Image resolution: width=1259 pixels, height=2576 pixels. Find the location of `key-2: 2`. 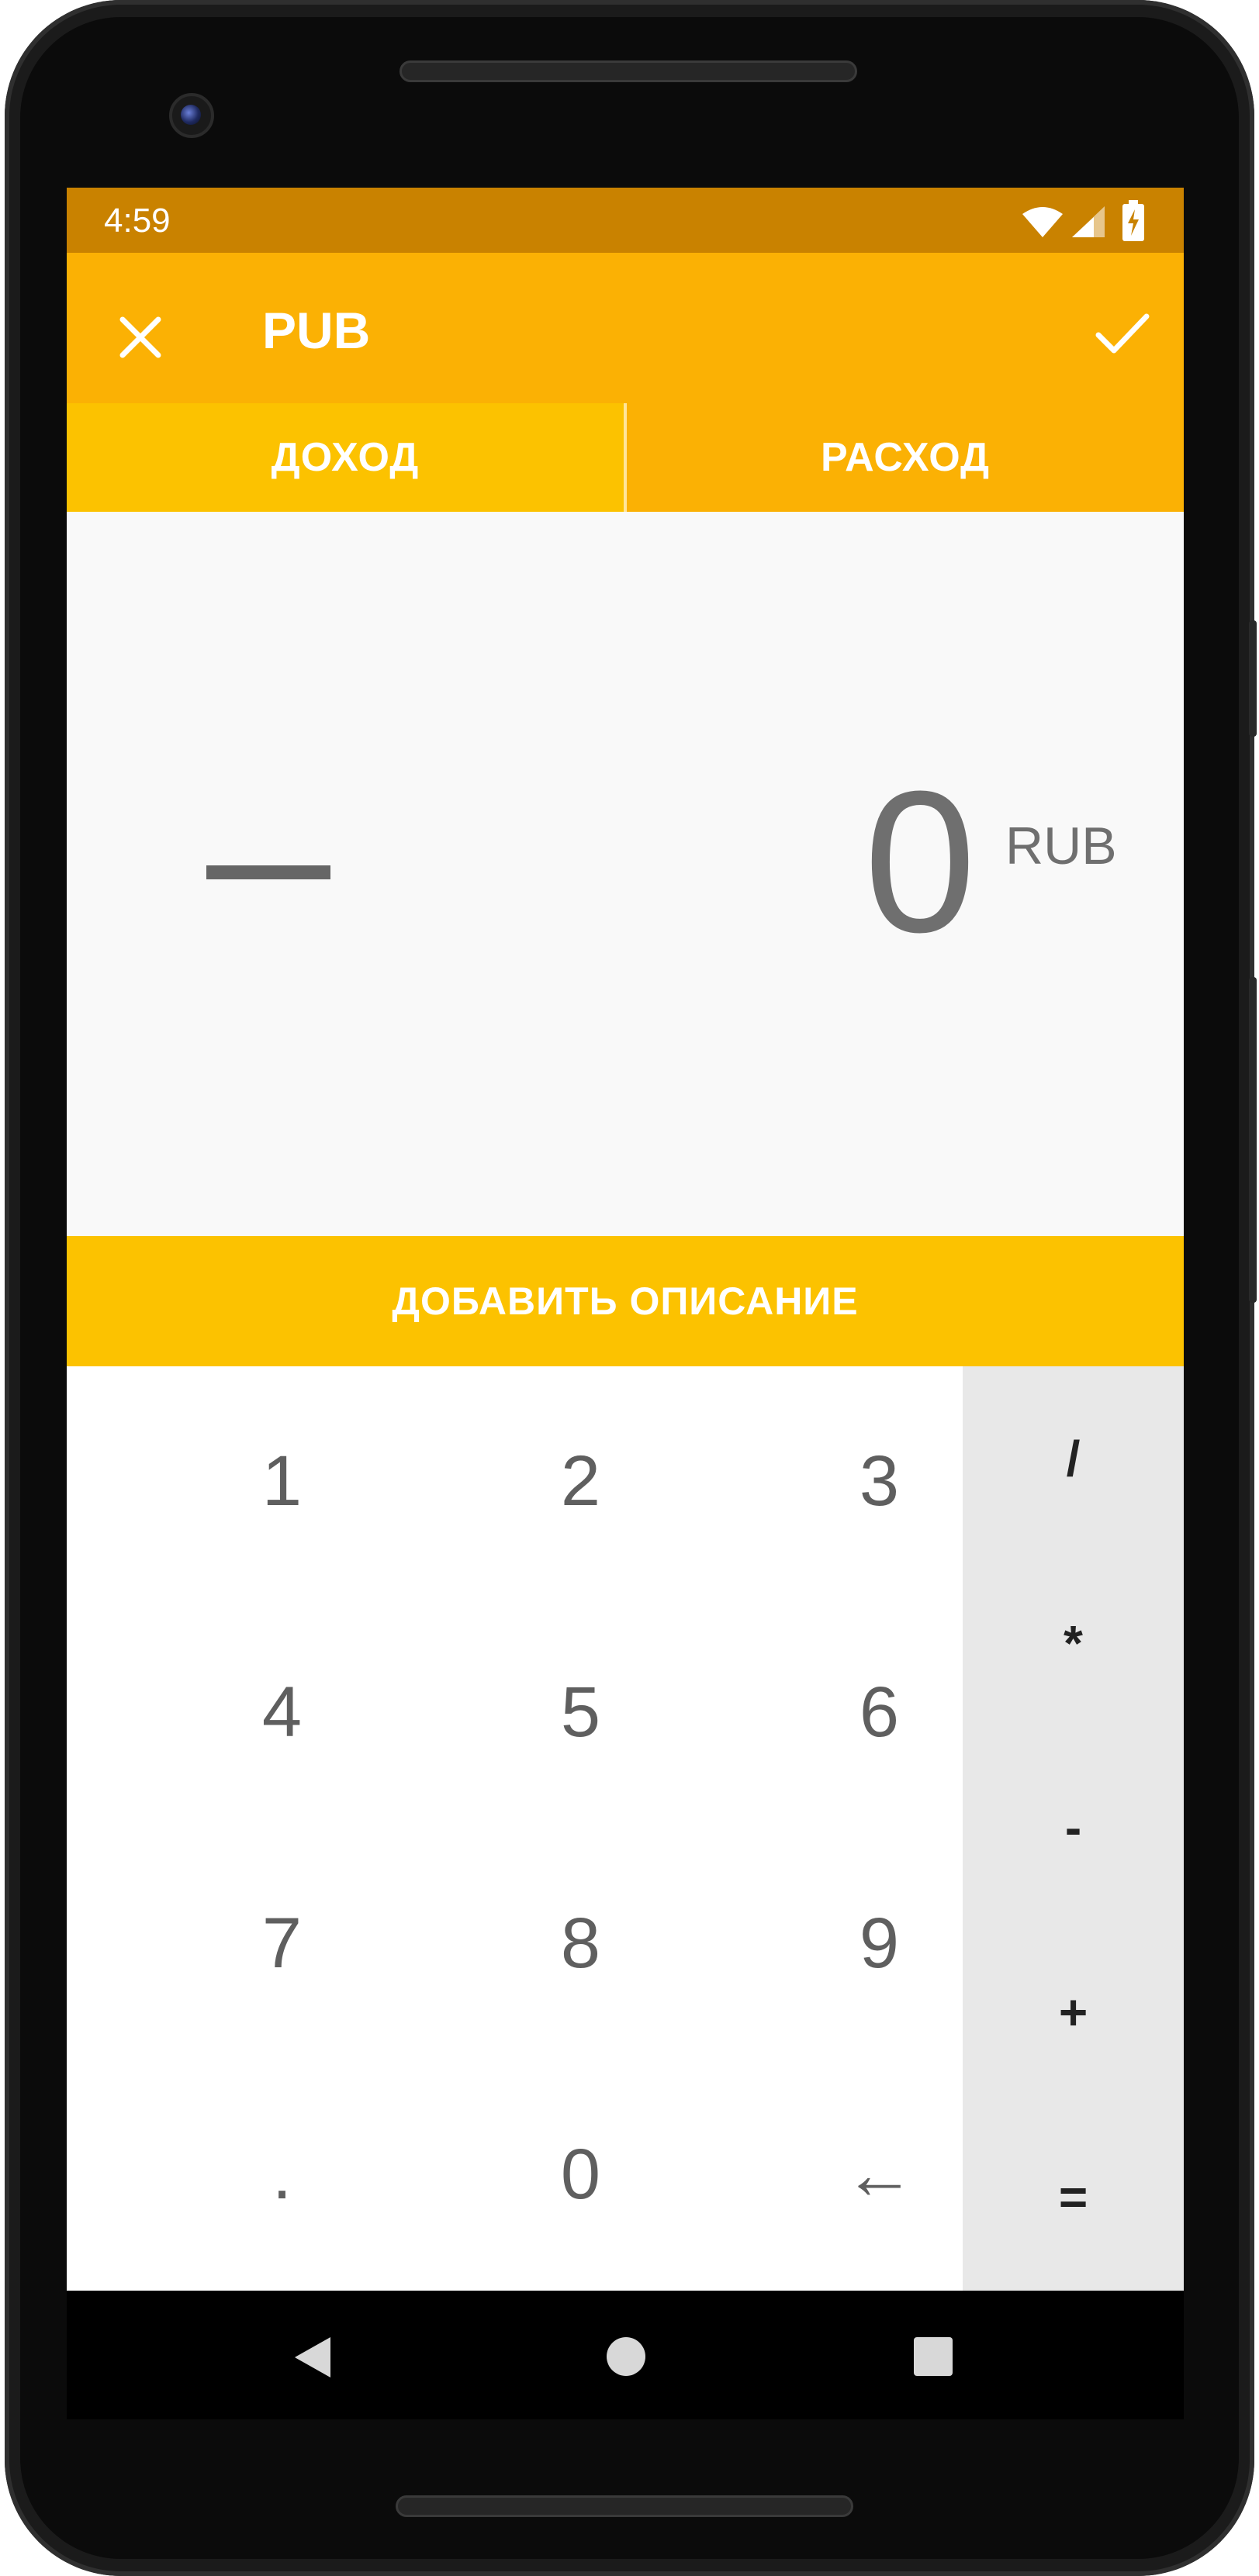

key-2: 2 is located at coordinates (580, 1481).